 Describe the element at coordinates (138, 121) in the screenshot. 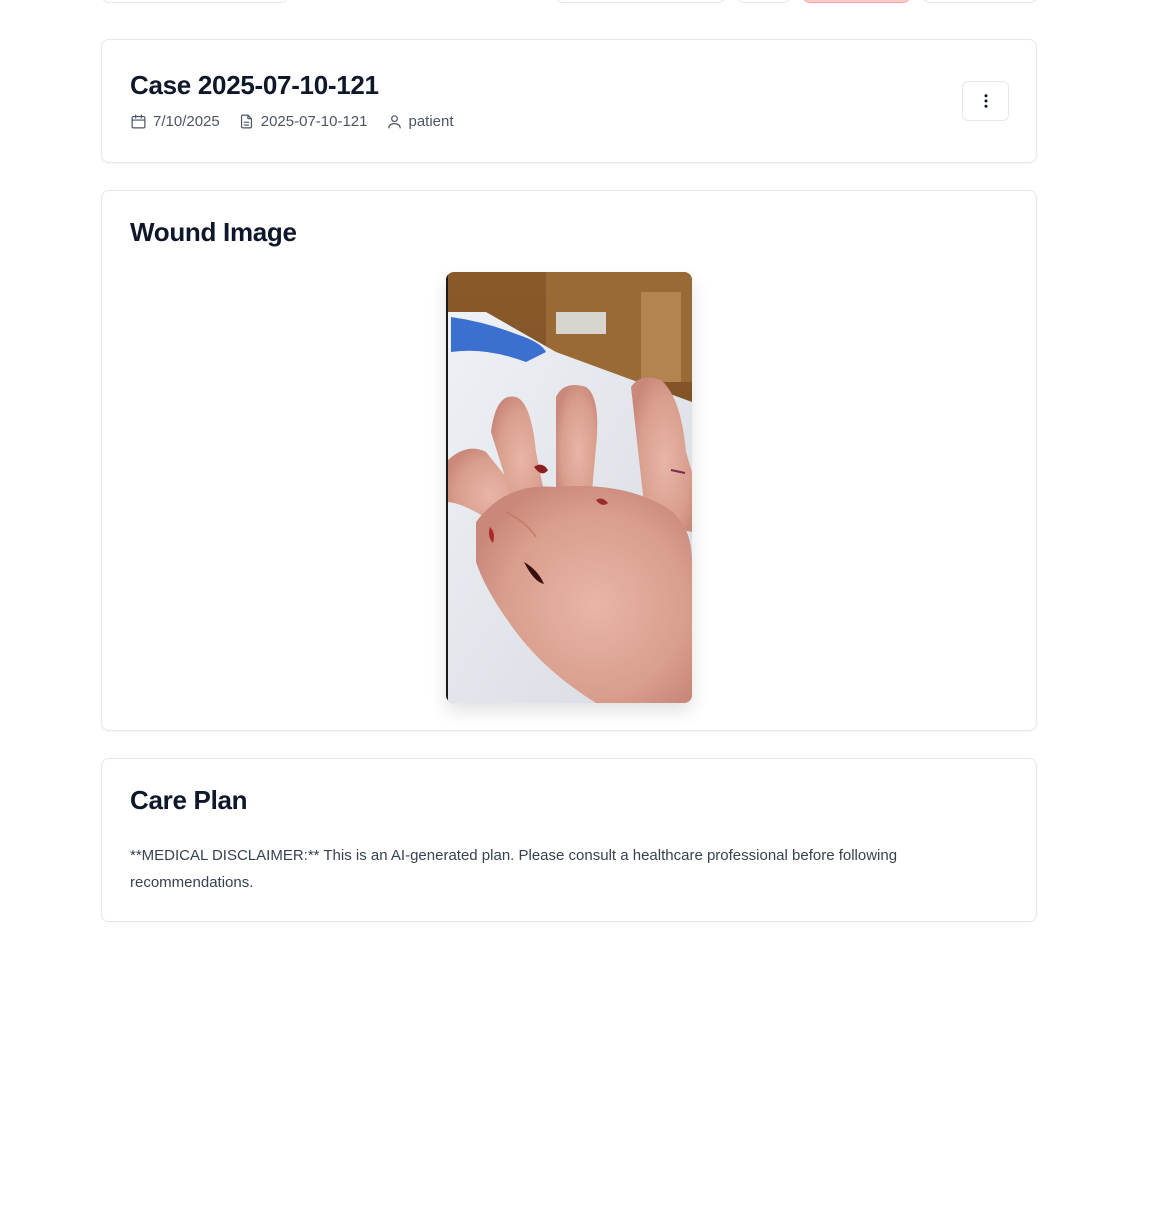

I see `calendar-icon` at that location.